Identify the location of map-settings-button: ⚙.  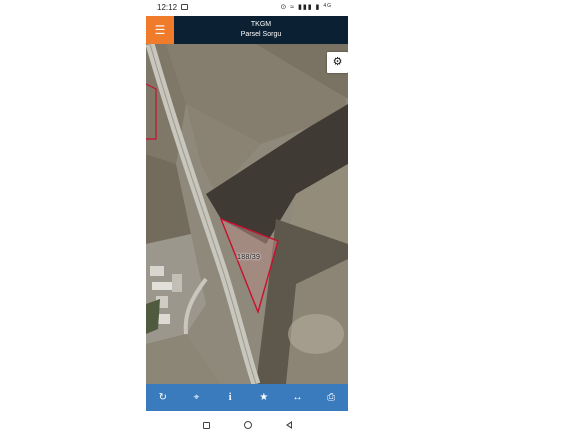
(337, 62).